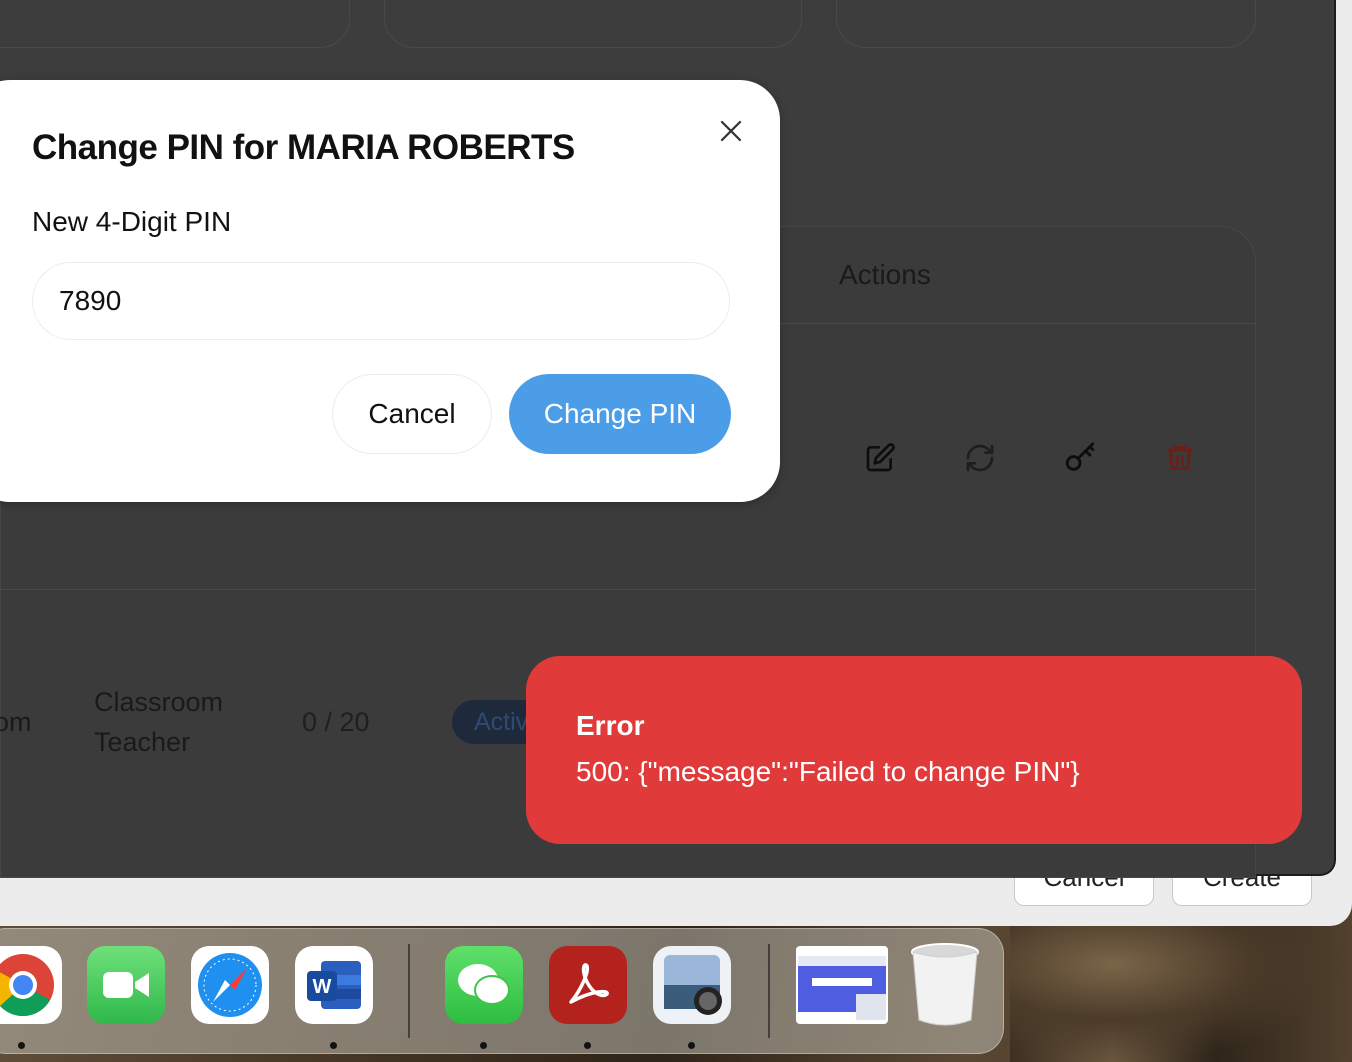 The width and height of the screenshot is (1352, 1062). What do you see at coordinates (322, 987) in the screenshot?
I see `svg-text: W` at bounding box center [322, 987].